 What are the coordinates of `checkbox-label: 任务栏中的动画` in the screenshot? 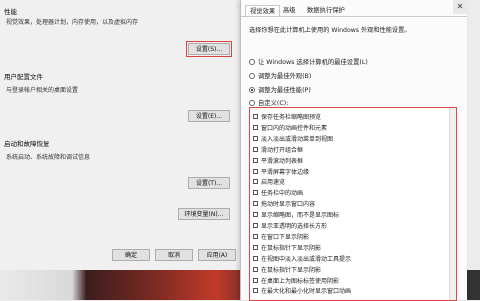 It's located at (282, 194).